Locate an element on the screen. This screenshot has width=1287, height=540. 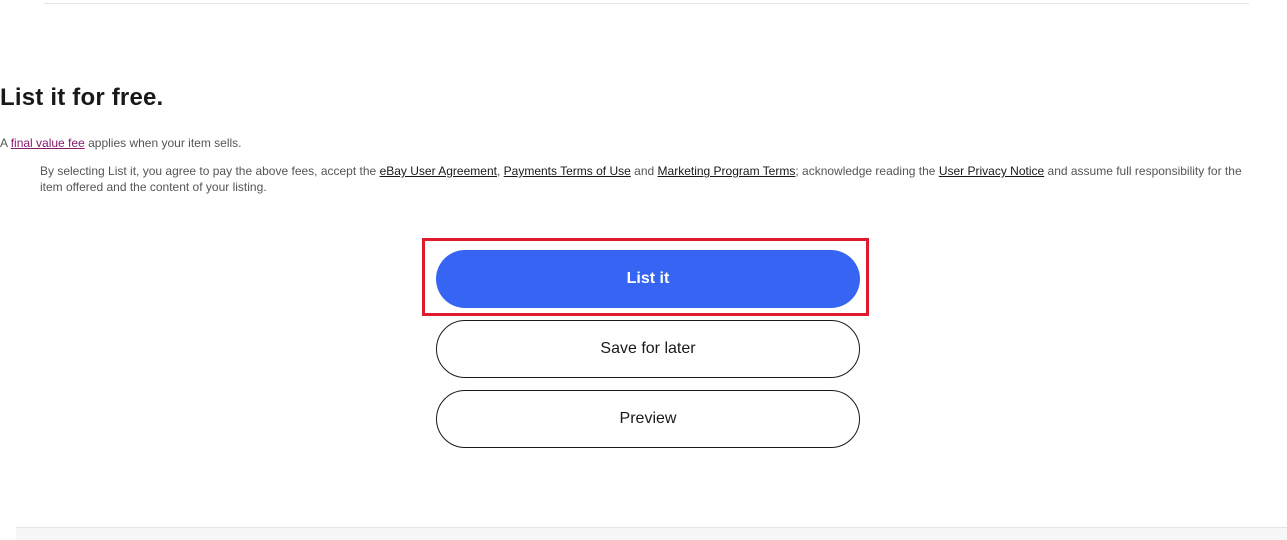
user-agreement-link: eBay User Agreement is located at coordinates (438, 171).